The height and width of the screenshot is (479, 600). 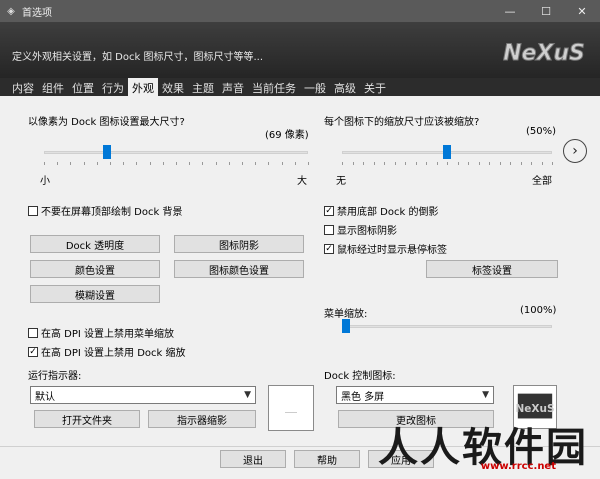 What do you see at coordinates (95, 269) in the screenshot?
I see `color-settings-button: 颜色设置` at bounding box center [95, 269].